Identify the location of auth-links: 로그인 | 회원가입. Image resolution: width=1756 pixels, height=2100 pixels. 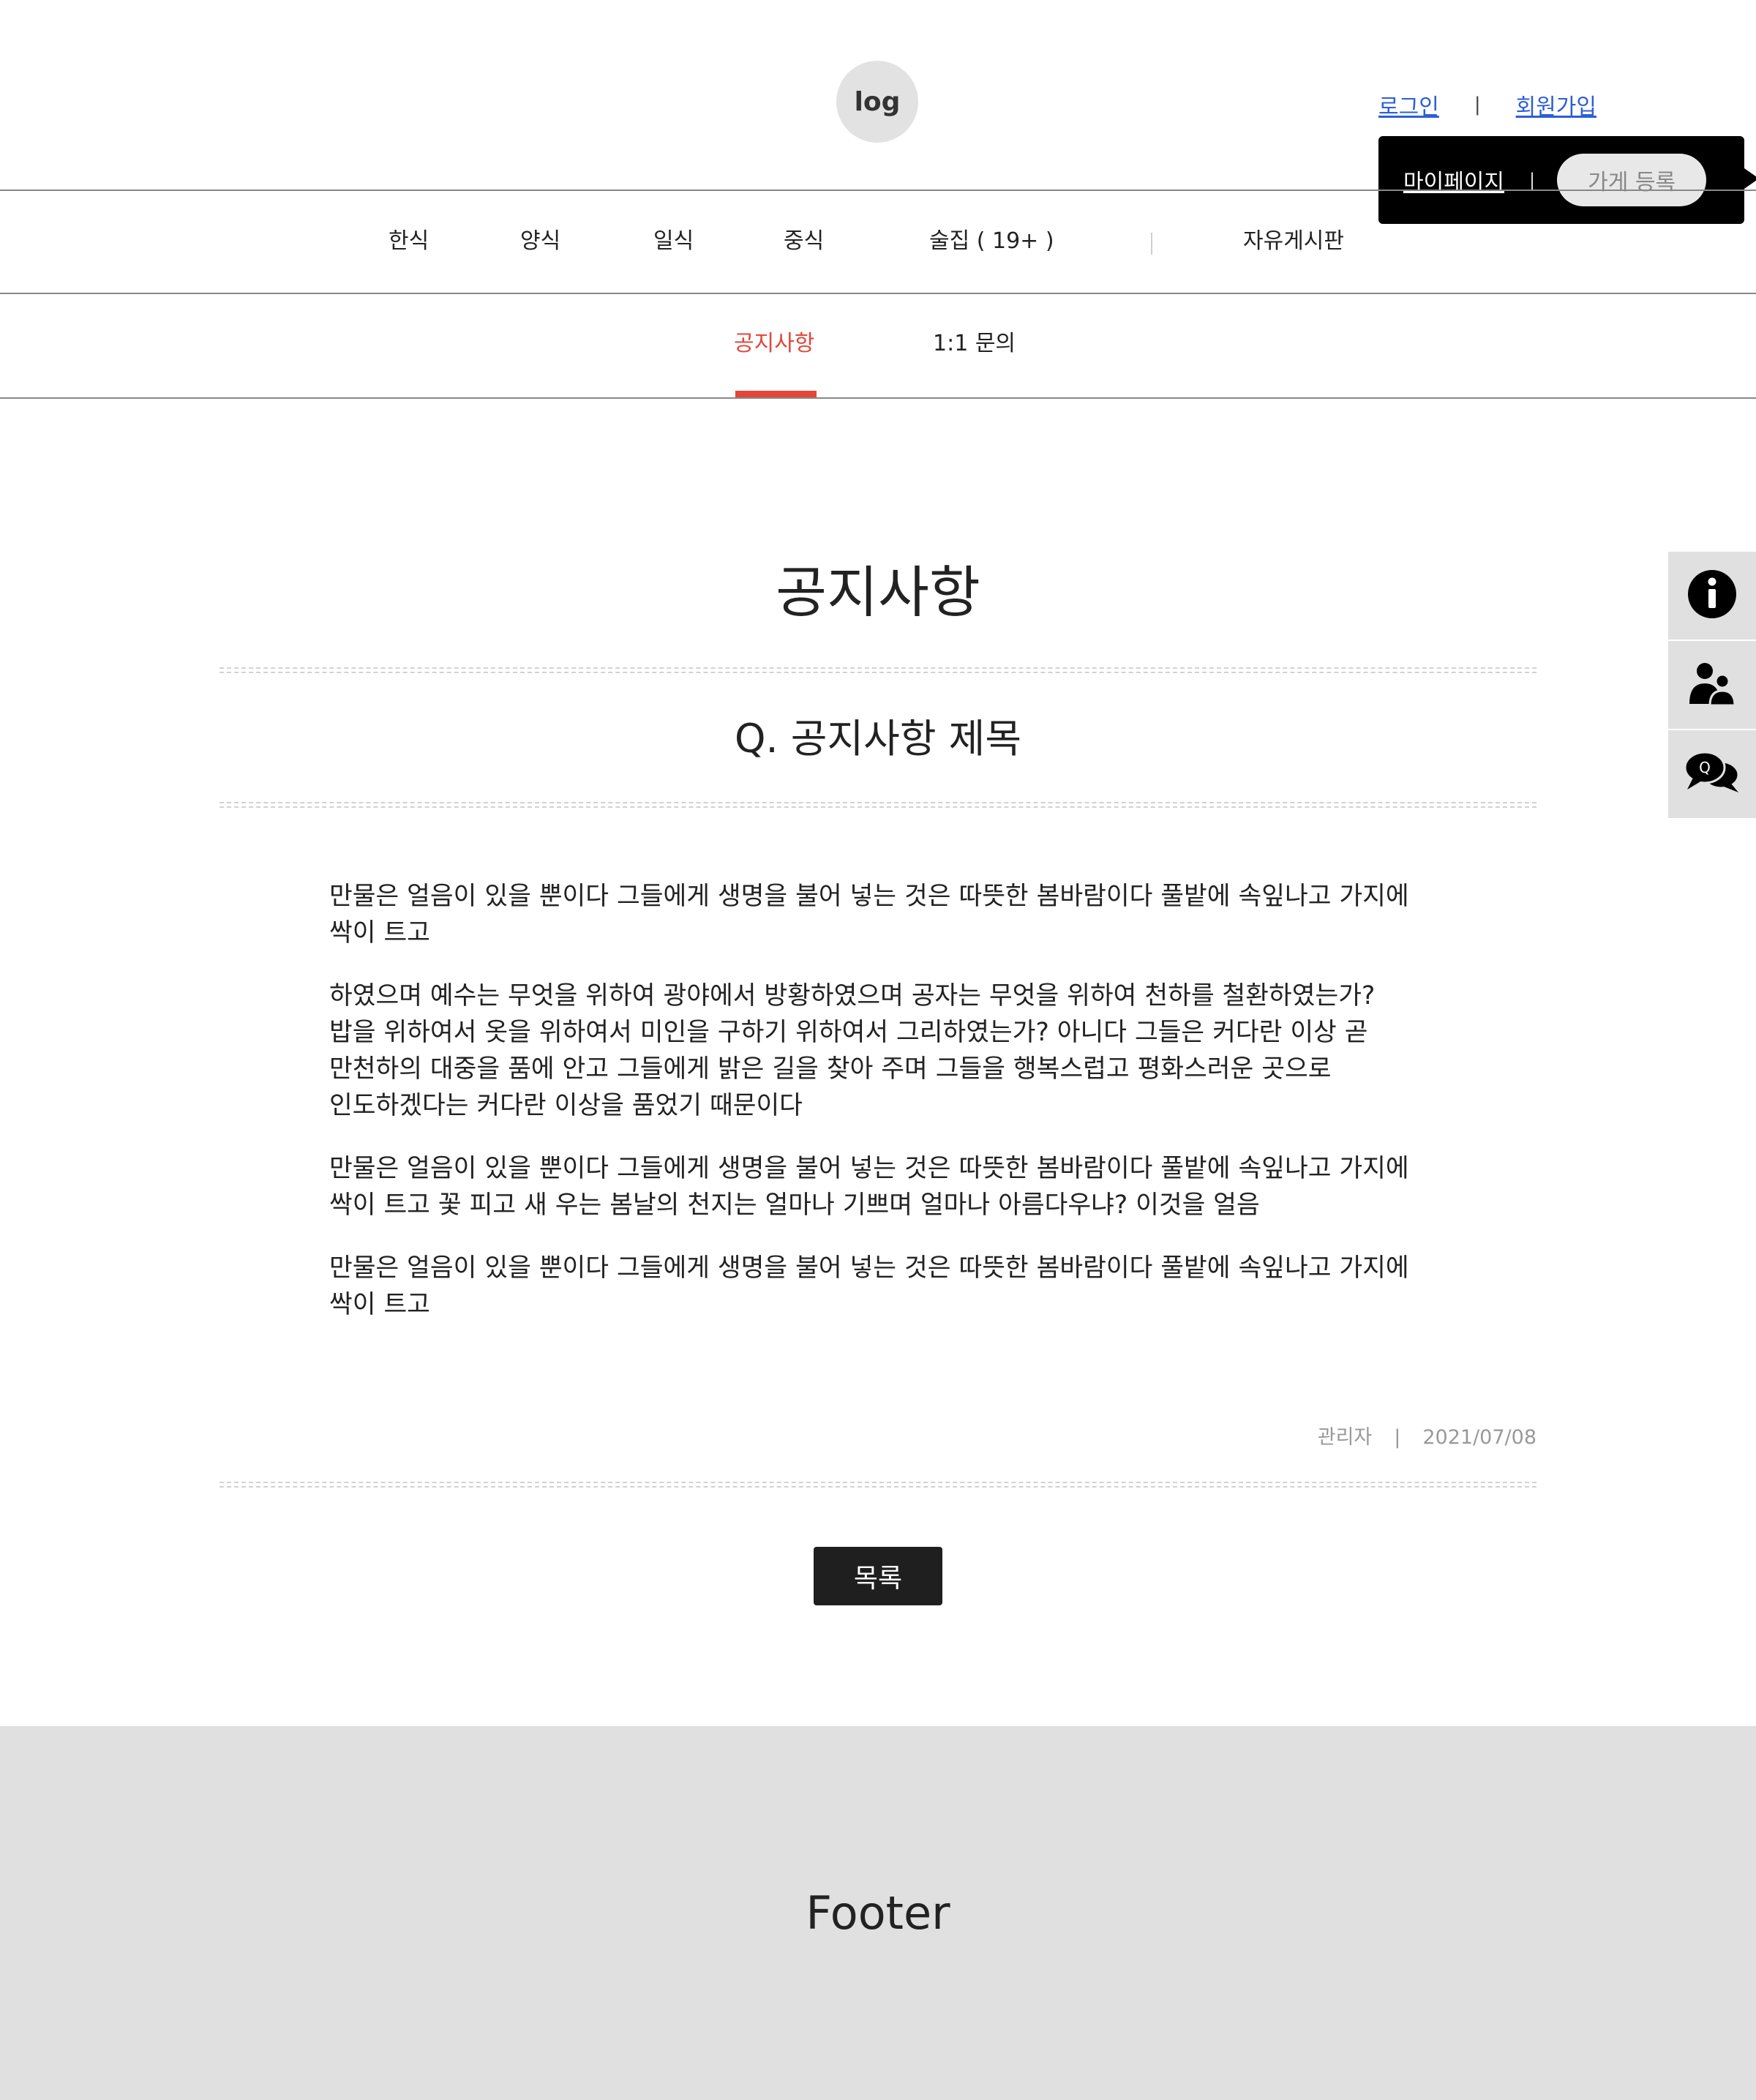
(1487, 104).